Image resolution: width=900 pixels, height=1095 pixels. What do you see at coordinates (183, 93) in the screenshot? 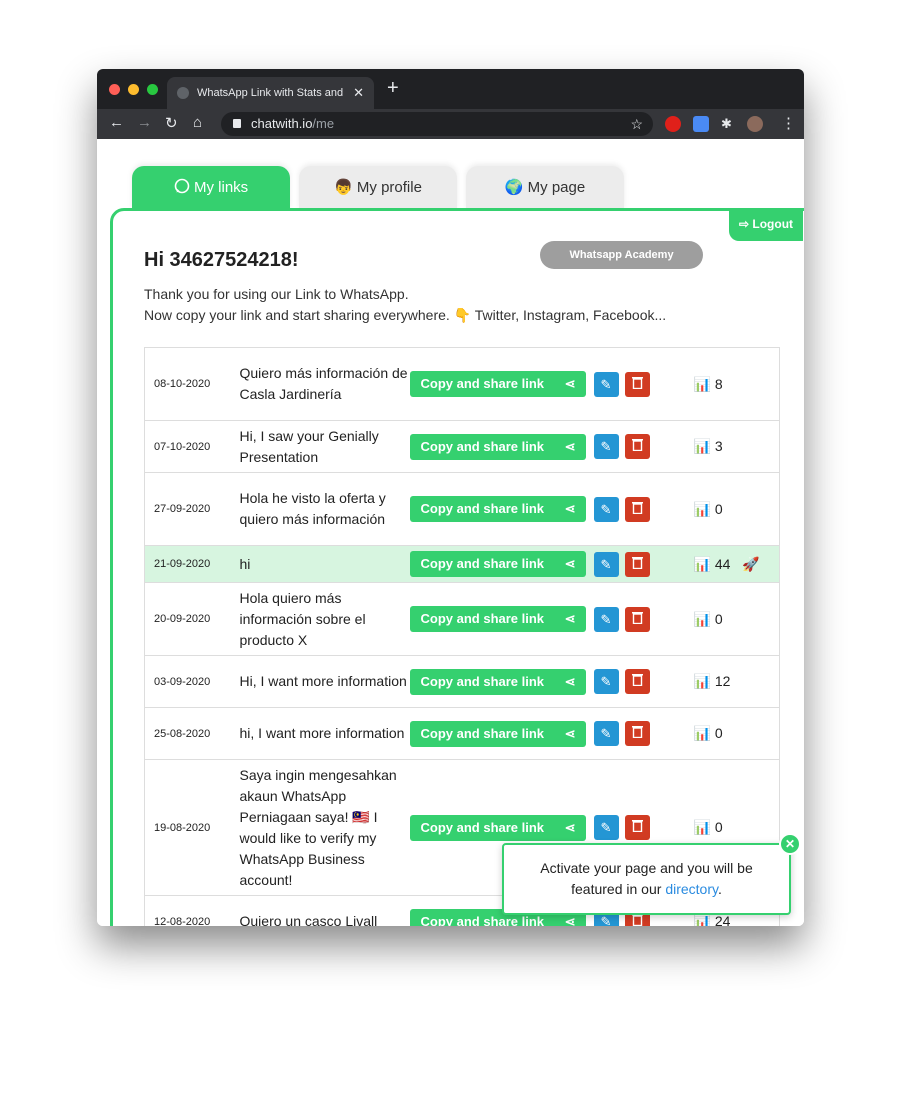
I see `globe-icon` at bounding box center [183, 93].